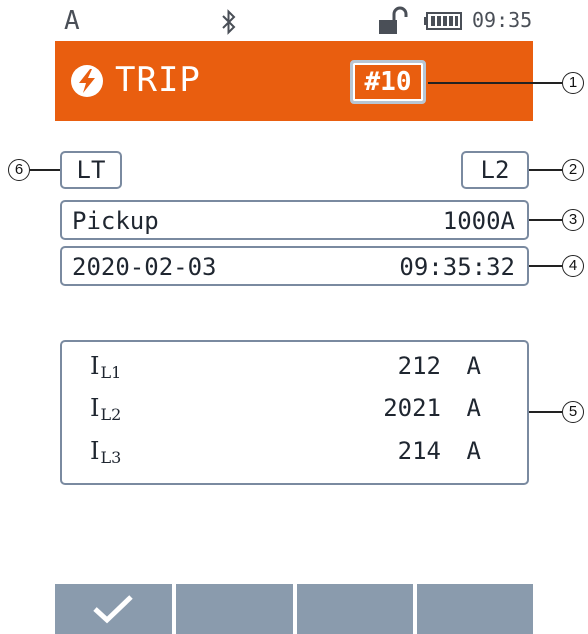 This screenshot has height=634, width=588. I want to click on callout-6: 6, so click(19, 170).